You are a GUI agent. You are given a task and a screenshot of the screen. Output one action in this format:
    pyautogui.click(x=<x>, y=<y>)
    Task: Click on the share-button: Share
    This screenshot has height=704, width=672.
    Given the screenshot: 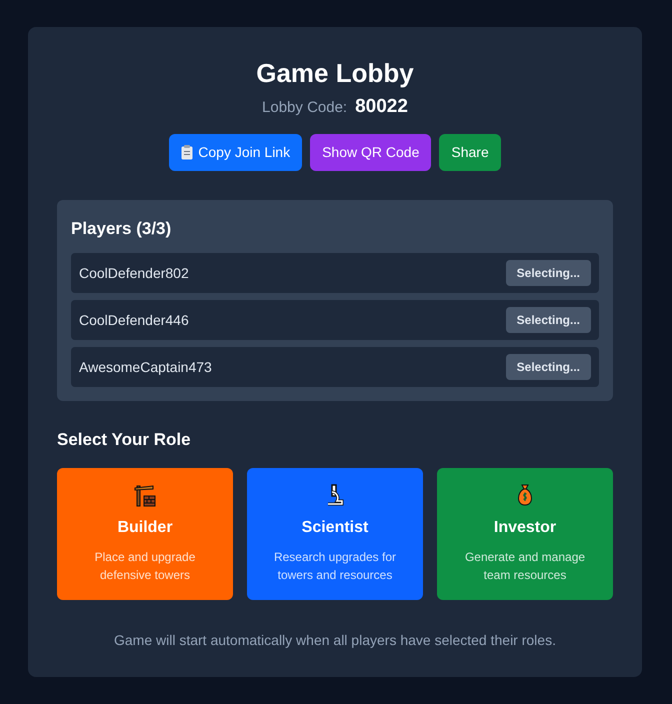 What is the action you would take?
    pyautogui.click(x=470, y=152)
    